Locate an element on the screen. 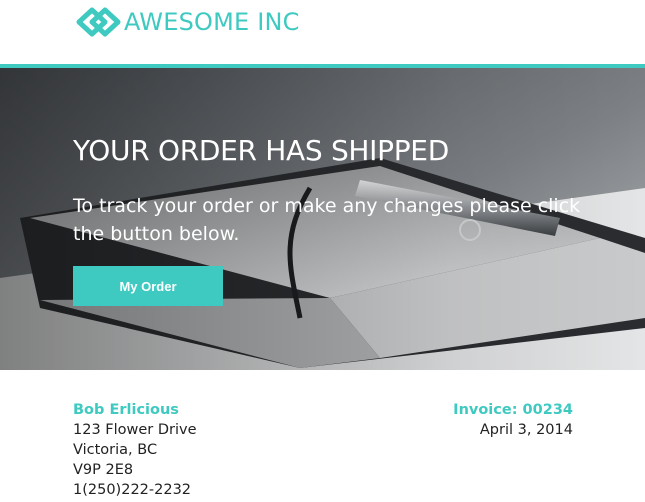 Image resolution: width=645 pixels, height=502 pixels. customer-street: 123 Flower Drive is located at coordinates (135, 430).